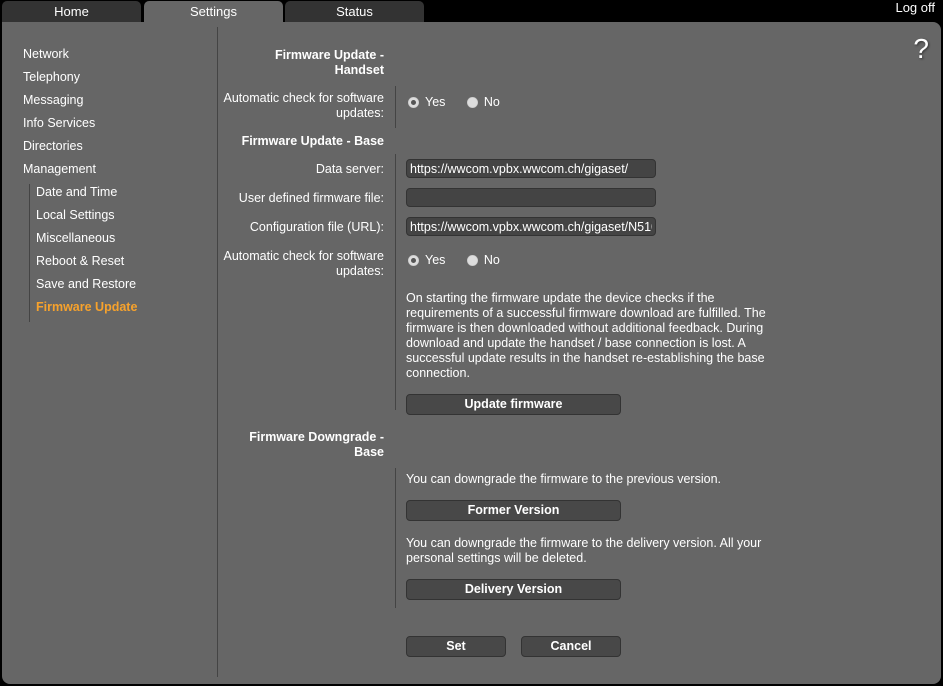 This screenshot has width=943, height=686. I want to click on tab-home: Home, so click(71, 12).